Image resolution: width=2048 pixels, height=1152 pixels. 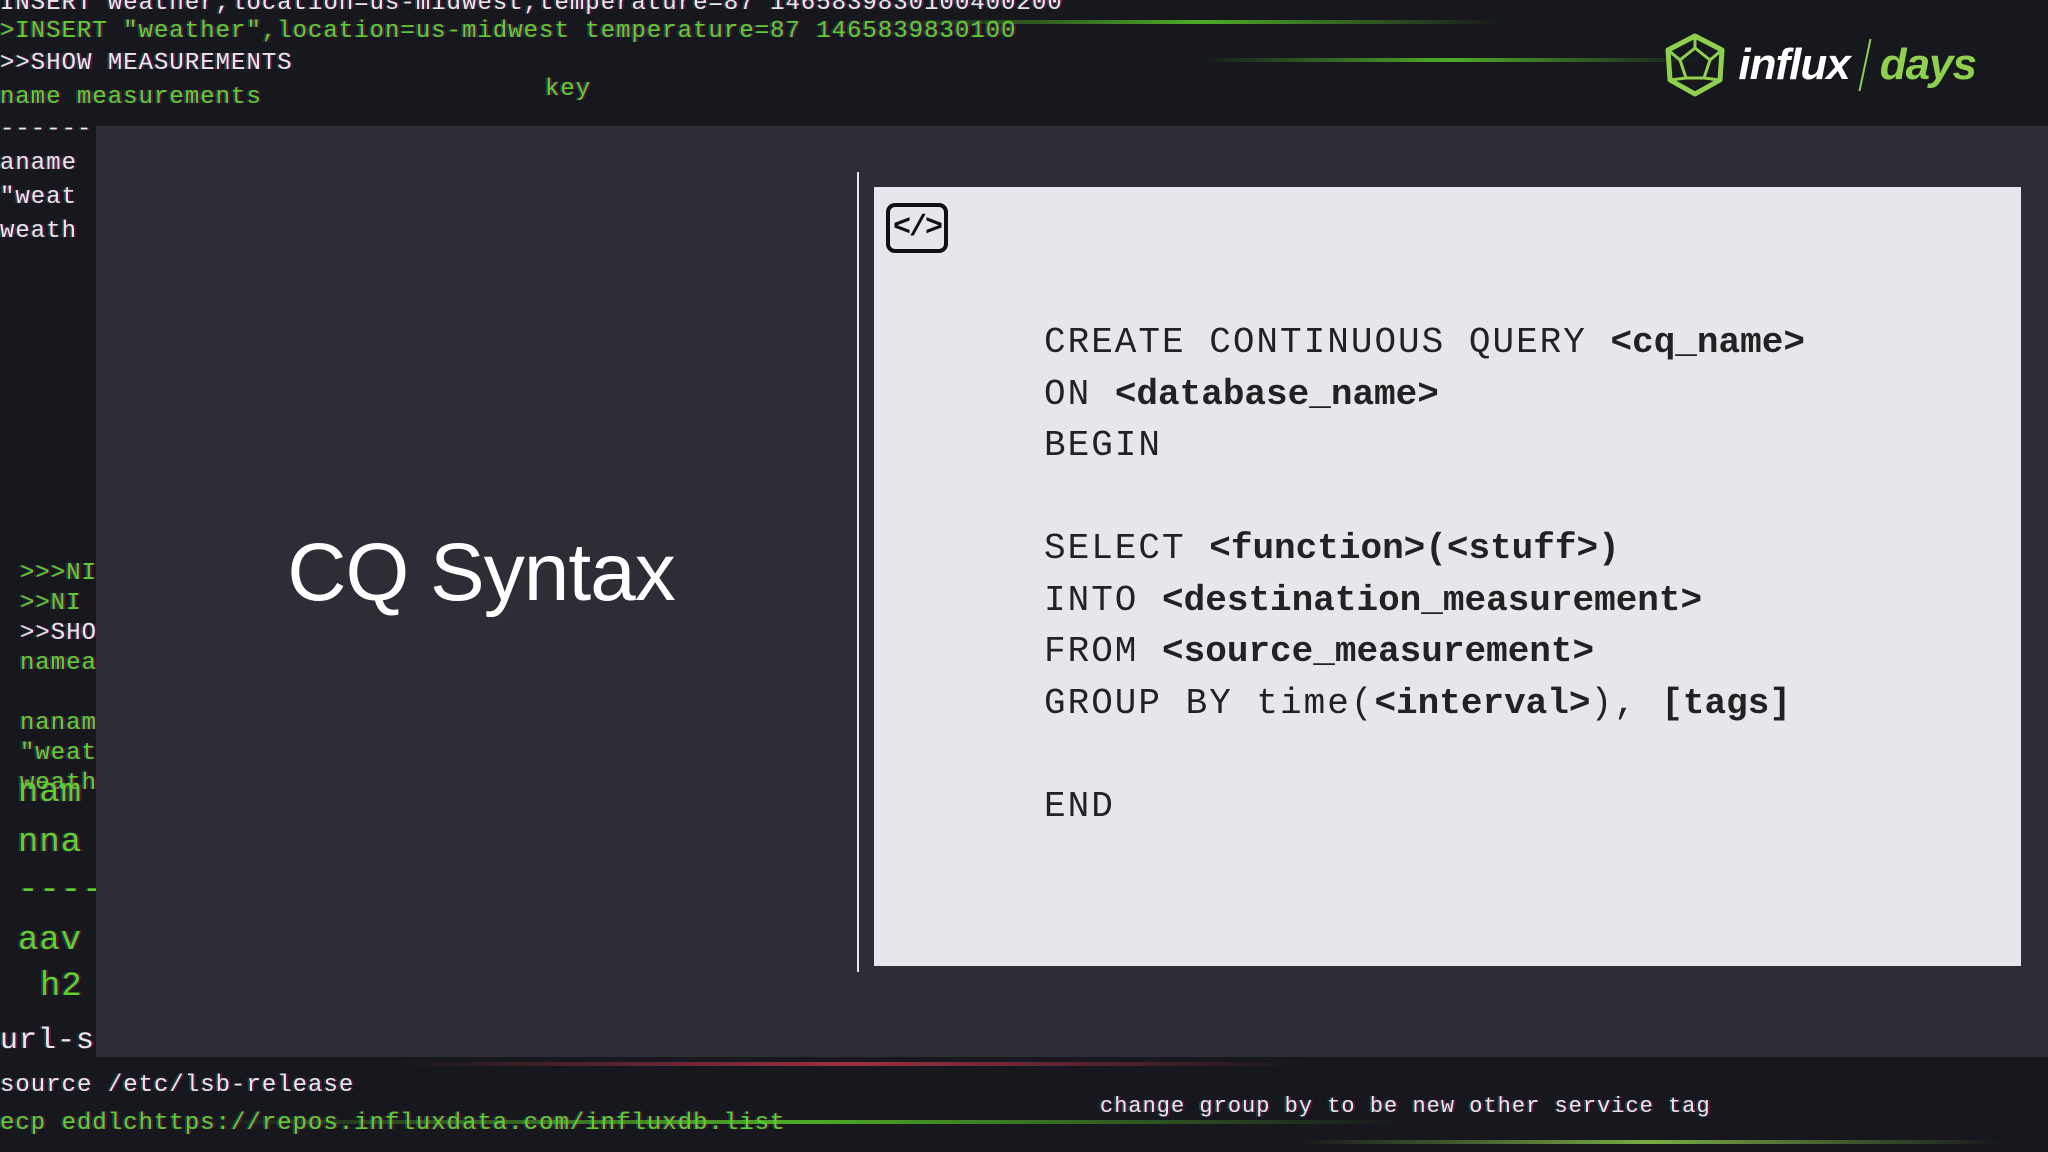 I want to click on code-line: FROM <source_measurement>, so click(x=1424, y=652).